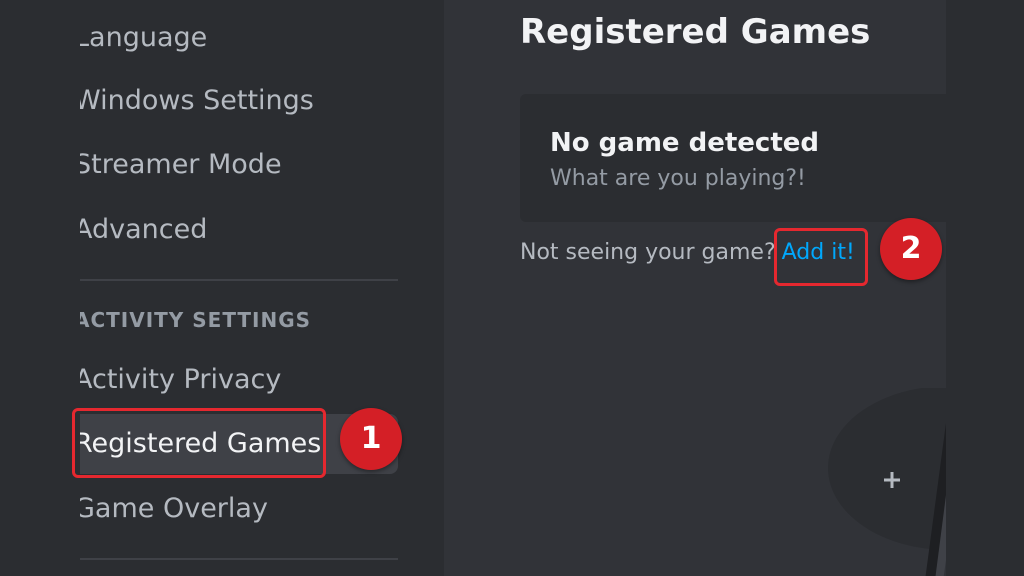 This screenshot has height=576, width=1024. What do you see at coordinates (196, 320) in the screenshot?
I see `sidebar-section-activity-settings: ACTIVITY SETTINGS` at bounding box center [196, 320].